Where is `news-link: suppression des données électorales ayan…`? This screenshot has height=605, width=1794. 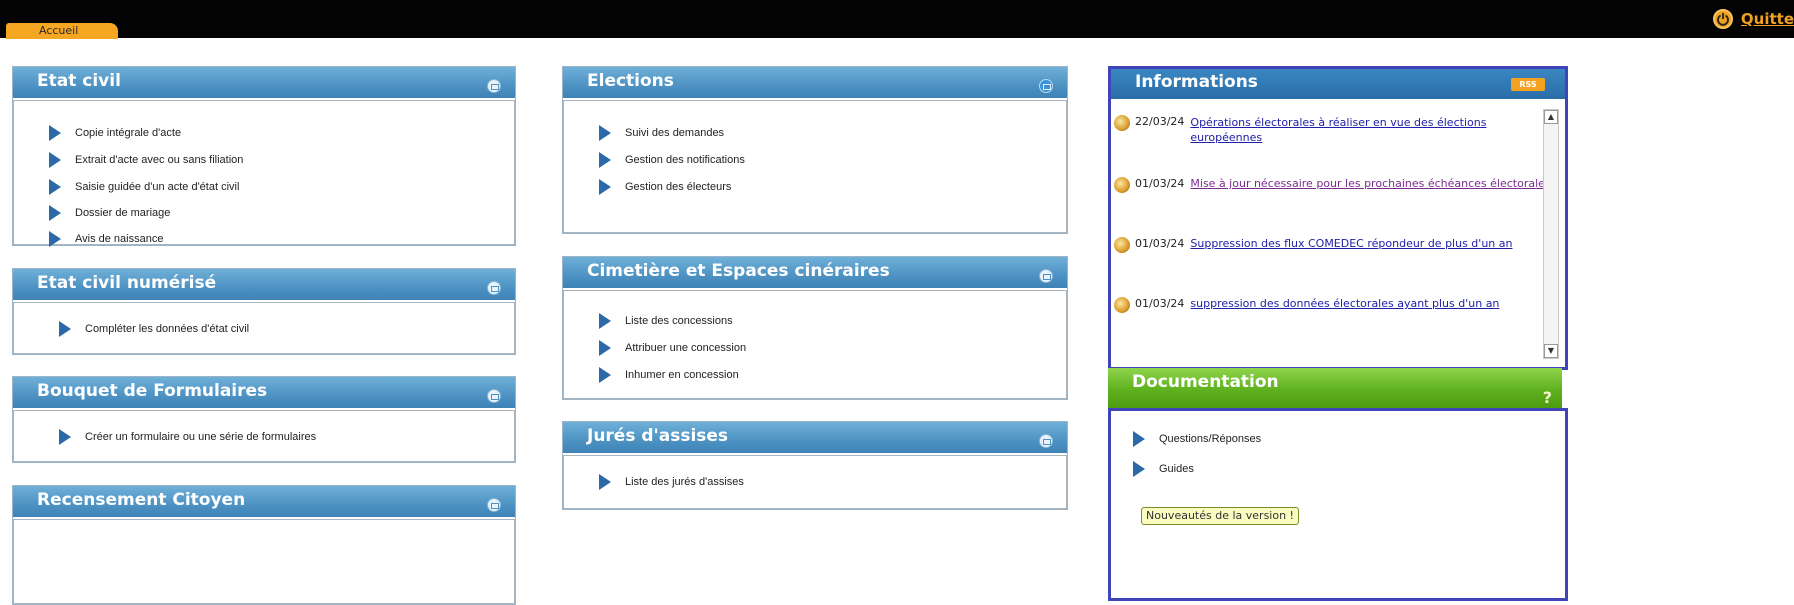
news-link: suppression des données électorales ayan… is located at coordinates (1344, 303).